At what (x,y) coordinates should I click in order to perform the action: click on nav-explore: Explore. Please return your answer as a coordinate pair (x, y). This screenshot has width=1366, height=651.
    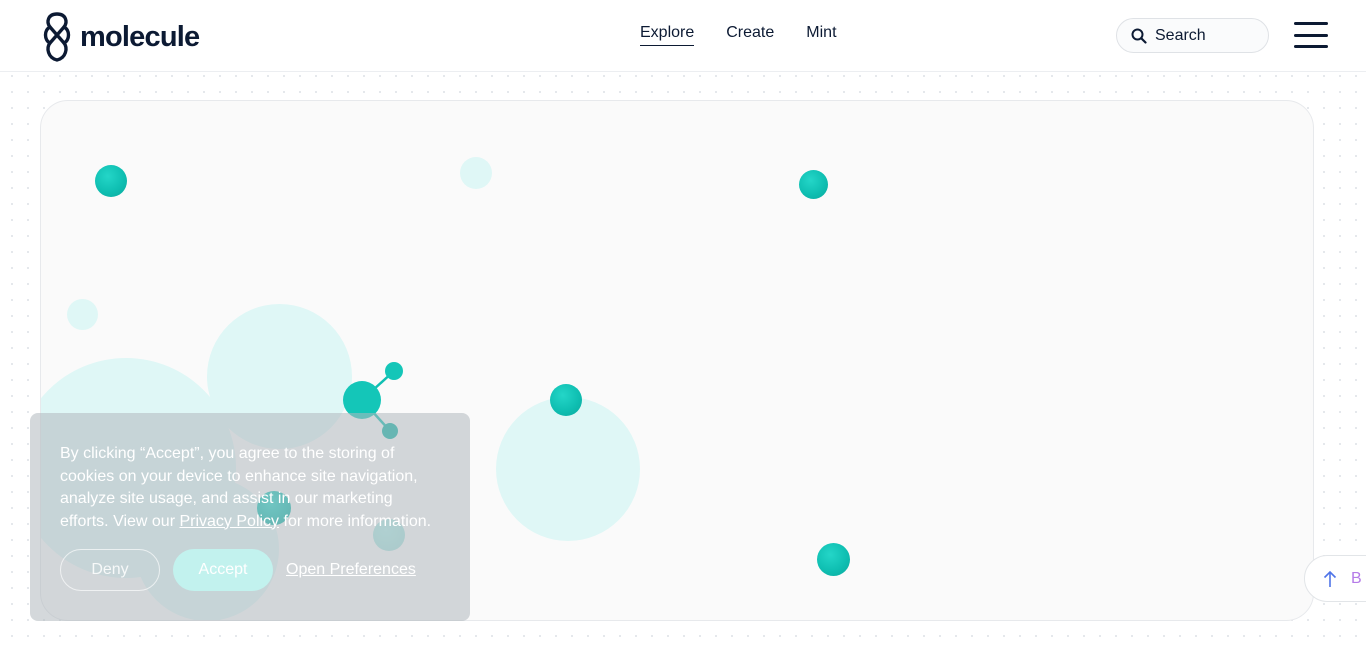
    Looking at the image, I should click on (667, 35).